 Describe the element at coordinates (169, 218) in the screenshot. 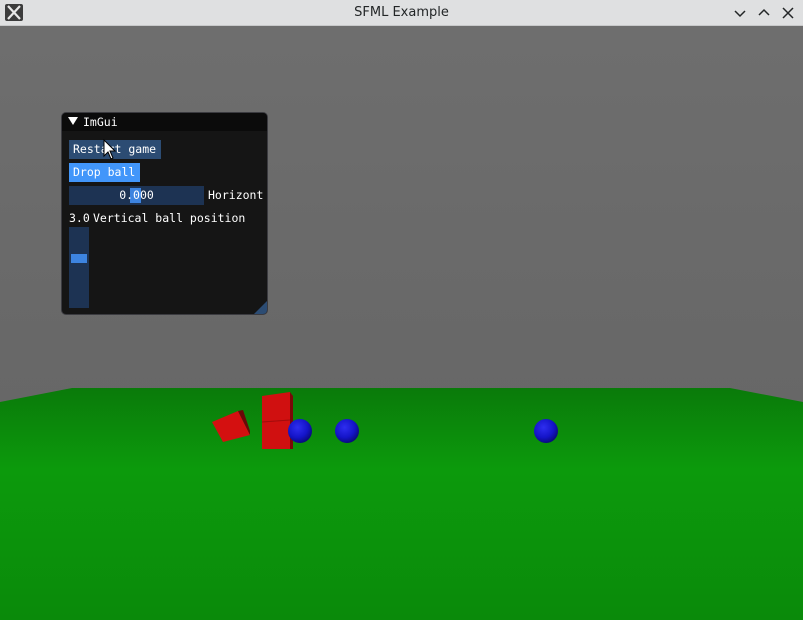

I see `vertical-slider-label: Vertical ball position` at that location.